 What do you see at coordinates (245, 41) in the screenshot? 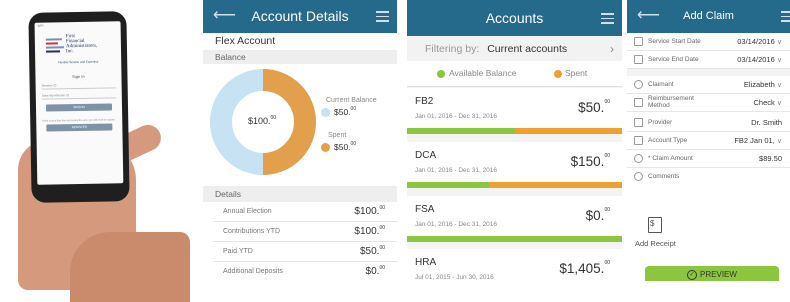
I see `account-name: Flex Account` at bounding box center [245, 41].